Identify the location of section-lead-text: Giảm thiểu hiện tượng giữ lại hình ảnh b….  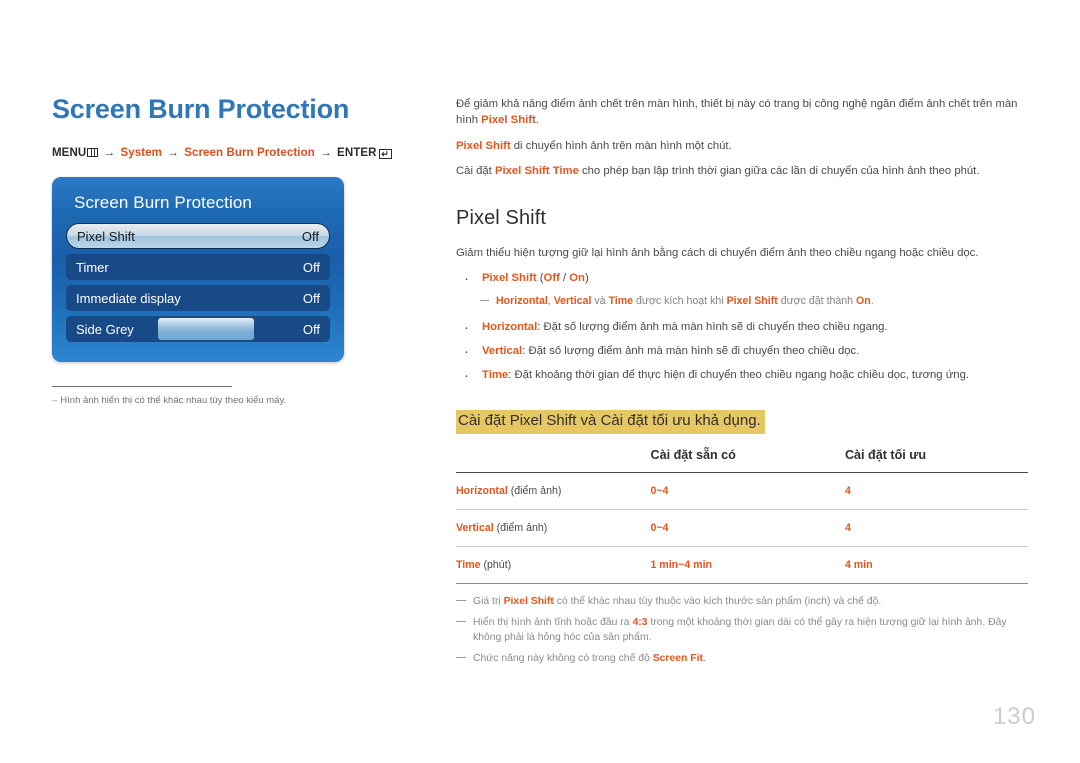
(717, 252).